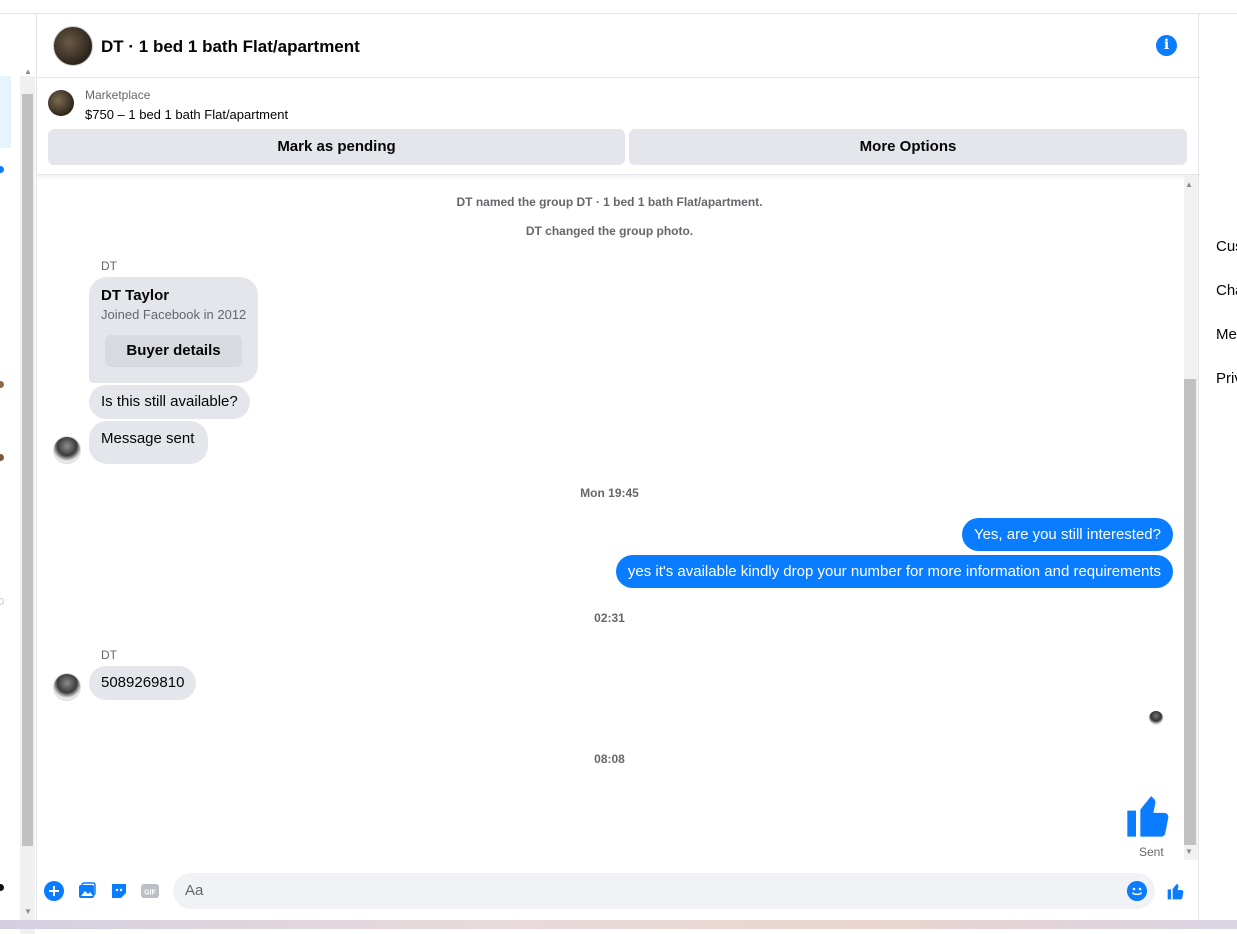 This screenshot has width=1237, height=934. Describe the element at coordinates (1137, 891) in the screenshot. I see `emoji-icon` at that location.